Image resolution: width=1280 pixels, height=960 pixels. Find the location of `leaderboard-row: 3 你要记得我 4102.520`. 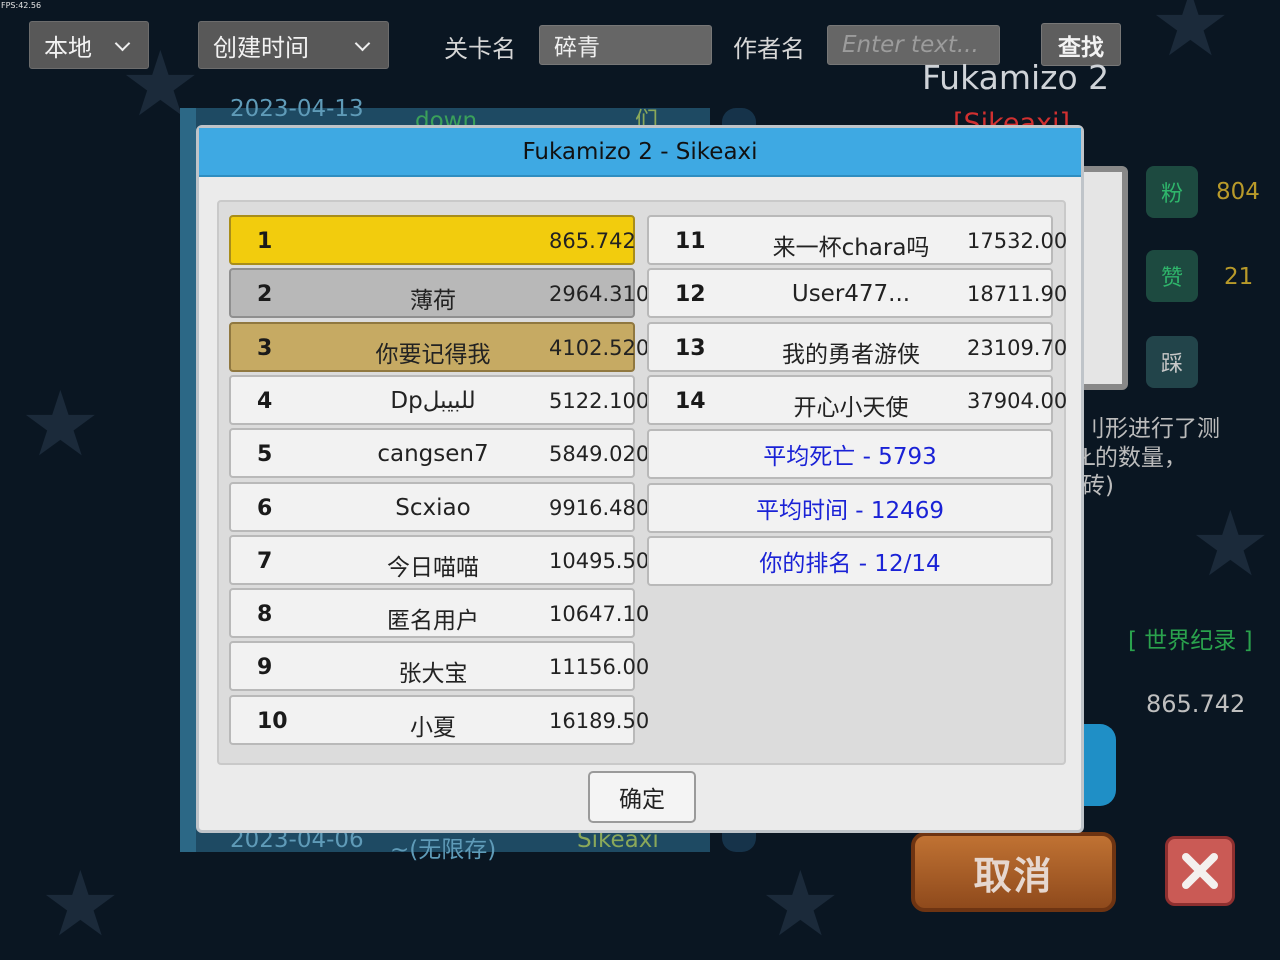

leaderboard-row: 3 你要记得我 4102.520 is located at coordinates (439, 346).